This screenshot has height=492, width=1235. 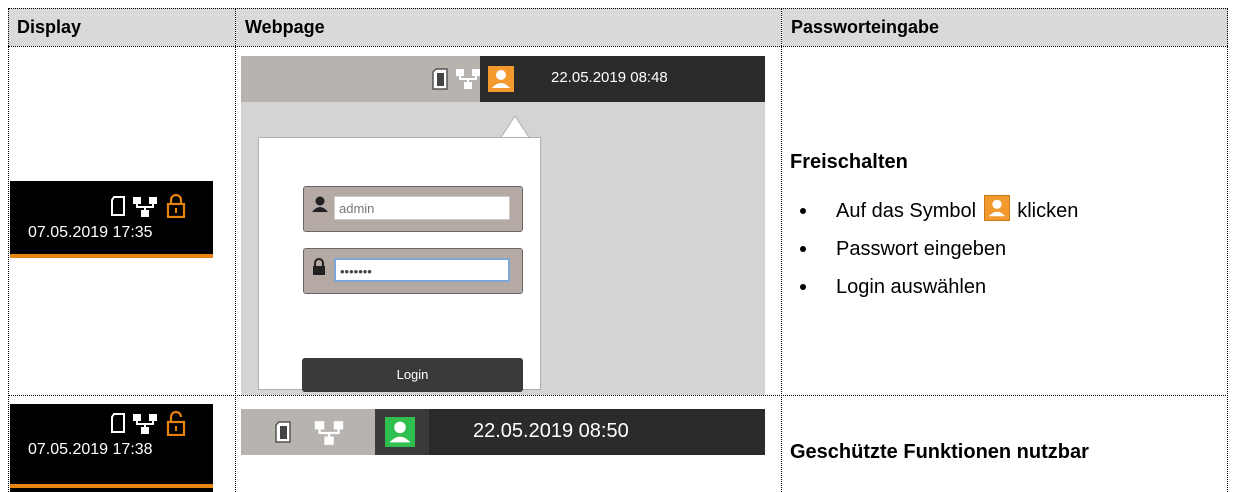 I want to click on section-title-unlock: Freischalten, so click(x=849, y=162).